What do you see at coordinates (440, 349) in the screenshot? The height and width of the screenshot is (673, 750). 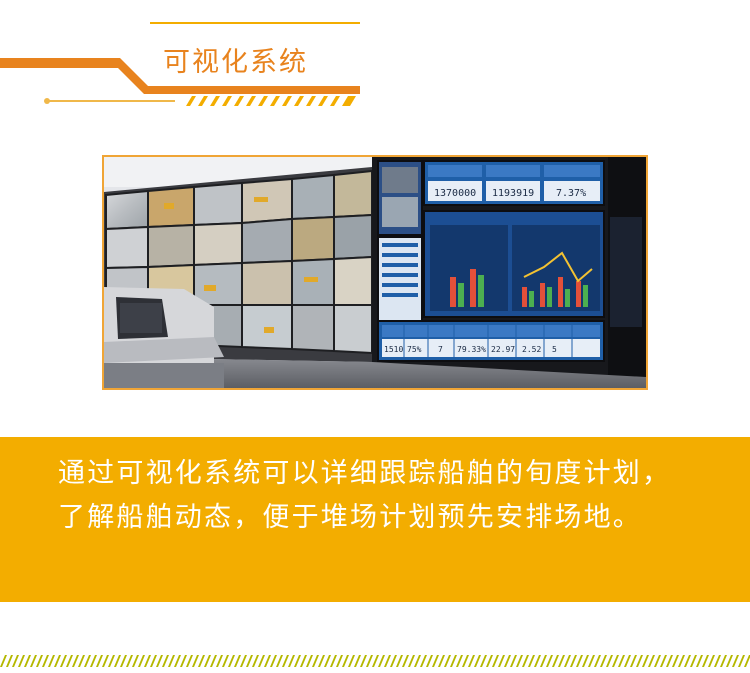 I see `table-value-3: 7` at bounding box center [440, 349].